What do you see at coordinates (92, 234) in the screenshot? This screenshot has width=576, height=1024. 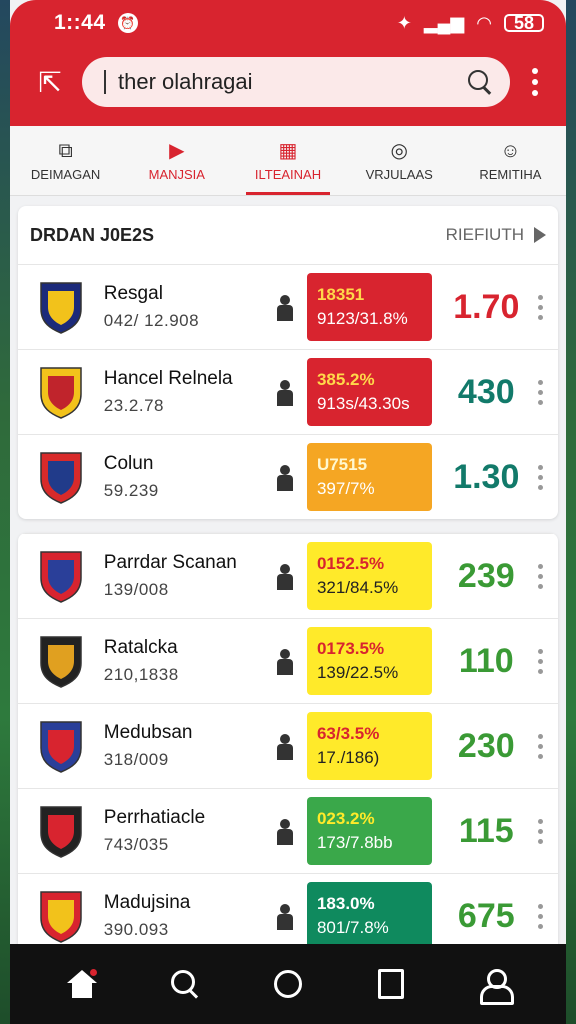 I see `section-title: DRDAN J0E2S` at bounding box center [92, 234].